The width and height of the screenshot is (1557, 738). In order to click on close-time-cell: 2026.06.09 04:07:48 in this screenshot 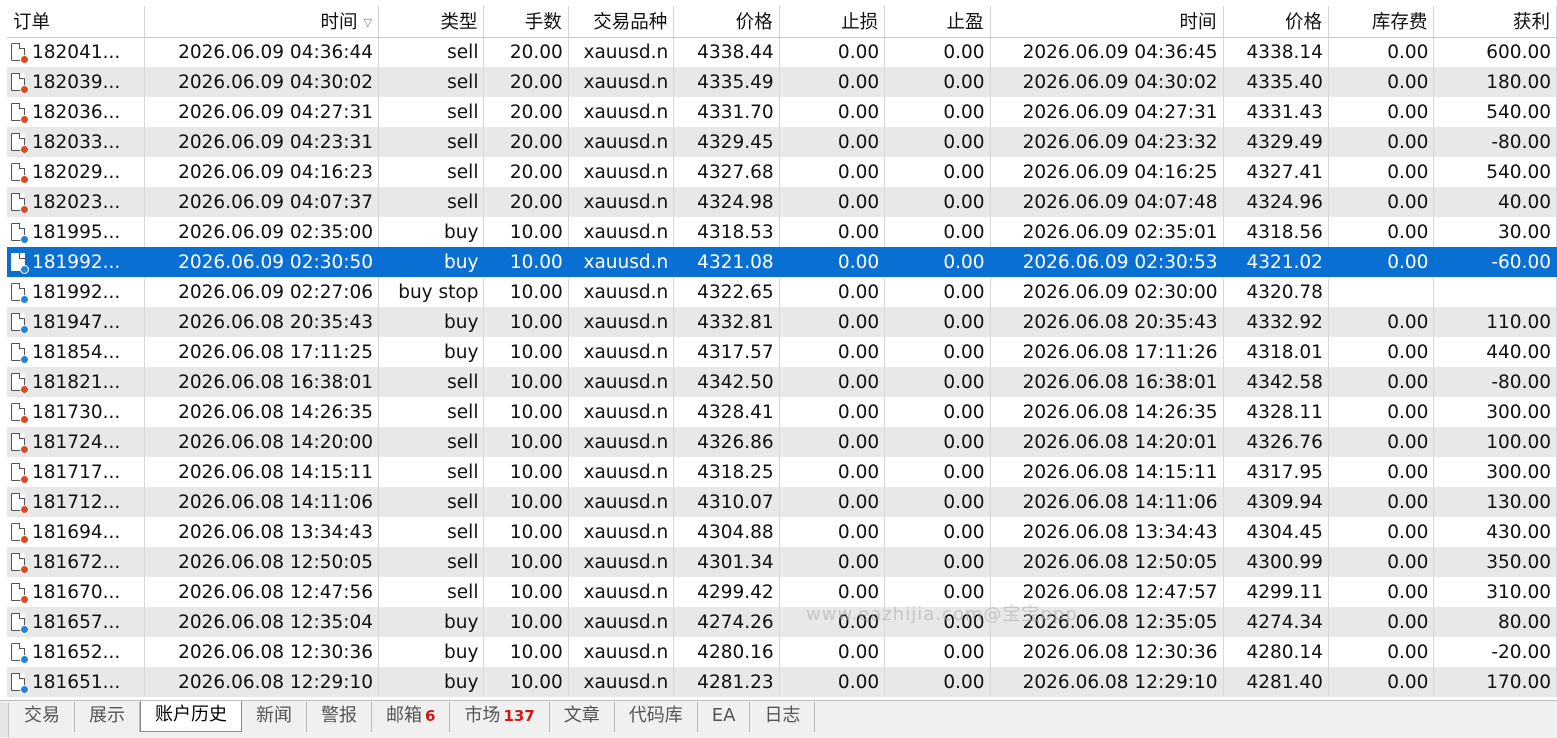, I will do `click(1107, 202)`.